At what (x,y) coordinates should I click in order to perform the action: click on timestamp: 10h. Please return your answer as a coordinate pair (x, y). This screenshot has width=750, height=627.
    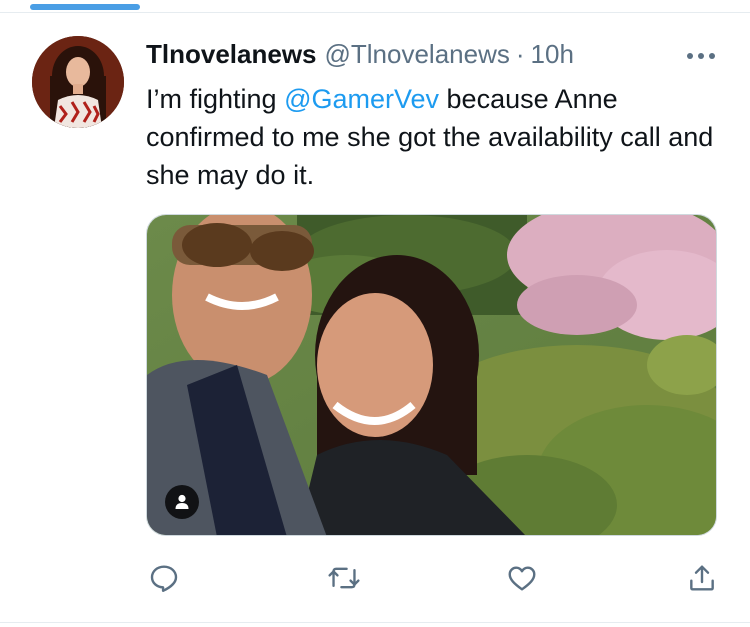
    Looking at the image, I should click on (552, 54).